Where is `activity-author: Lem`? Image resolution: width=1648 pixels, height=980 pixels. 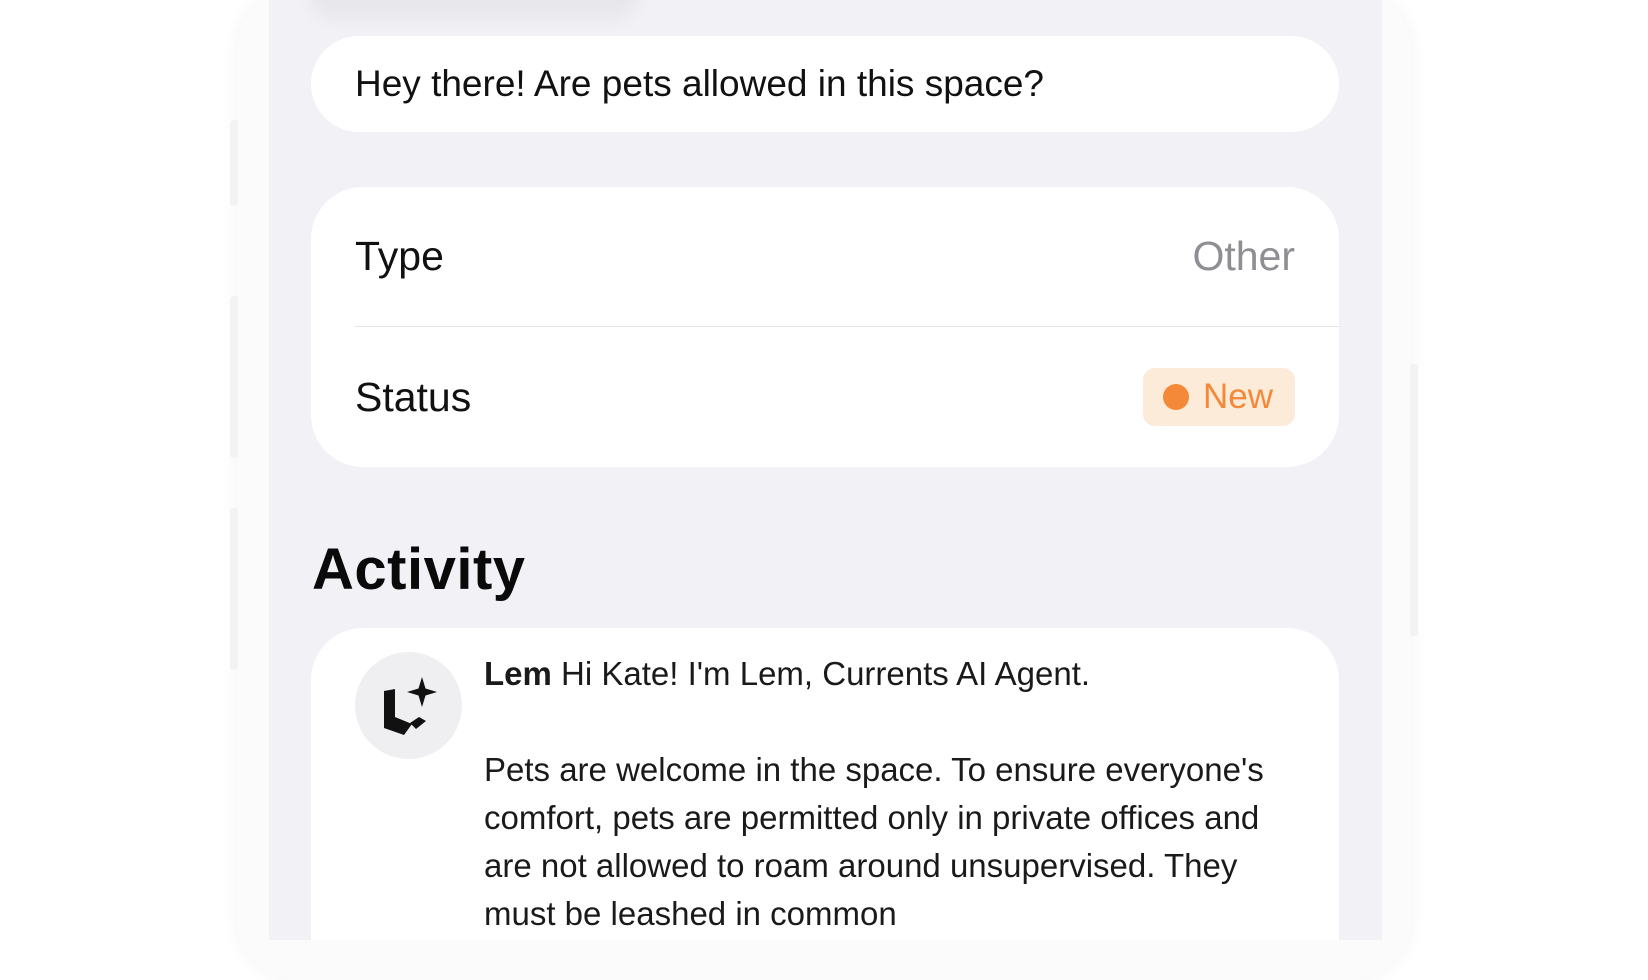
activity-author: Lem is located at coordinates (518, 673).